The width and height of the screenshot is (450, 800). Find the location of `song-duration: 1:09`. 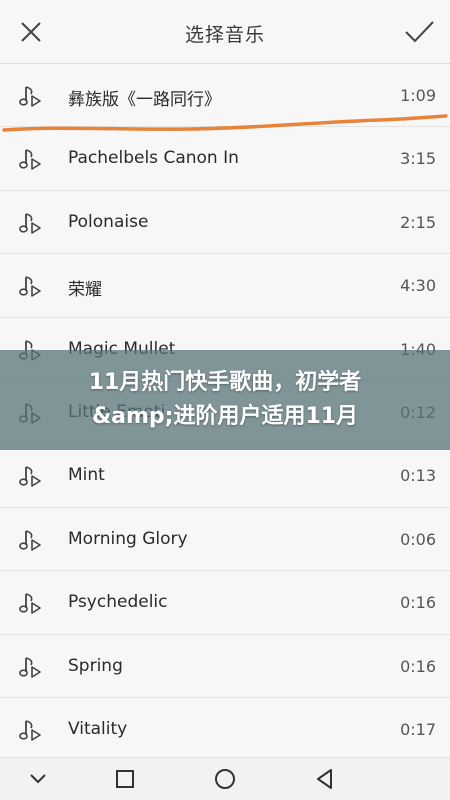

song-duration: 1:09 is located at coordinates (418, 95).